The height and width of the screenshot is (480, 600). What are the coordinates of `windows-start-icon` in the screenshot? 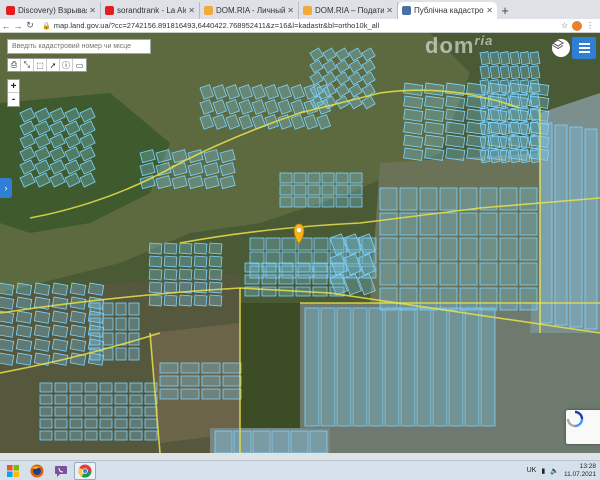 It's located at (13, 471).